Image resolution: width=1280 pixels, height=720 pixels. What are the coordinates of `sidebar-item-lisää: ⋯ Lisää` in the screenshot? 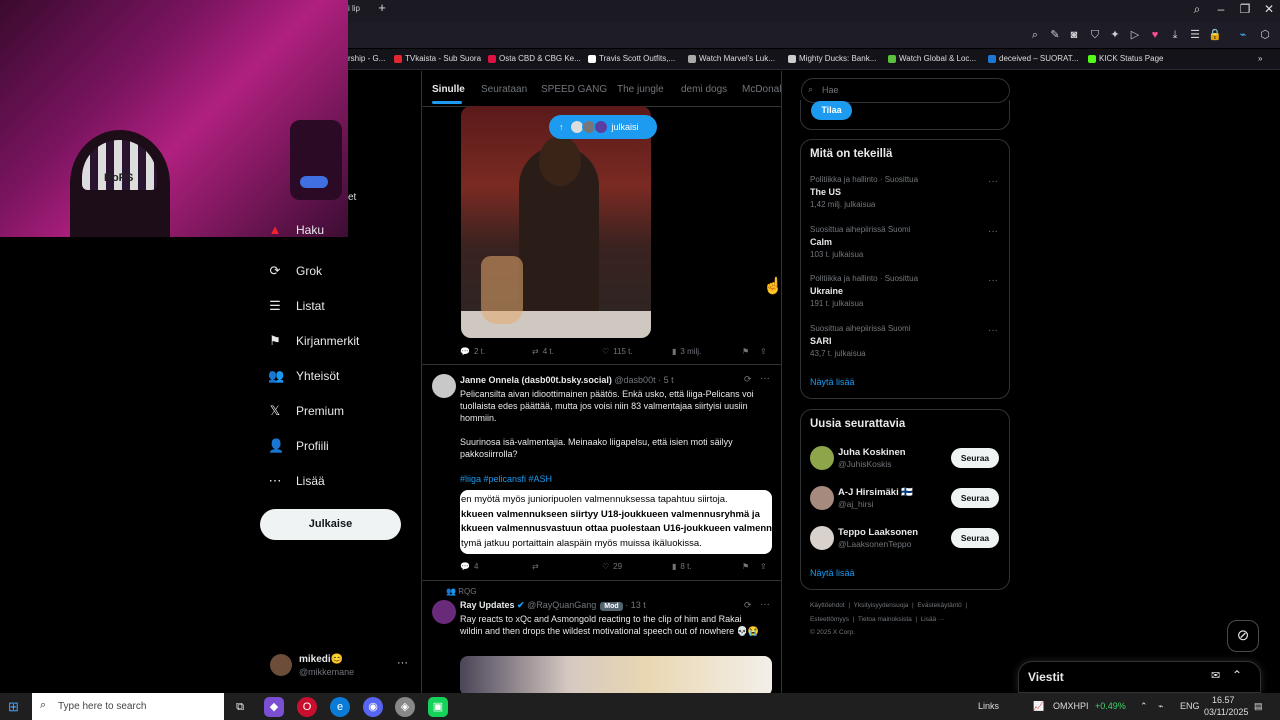 It's located at (338, 481).